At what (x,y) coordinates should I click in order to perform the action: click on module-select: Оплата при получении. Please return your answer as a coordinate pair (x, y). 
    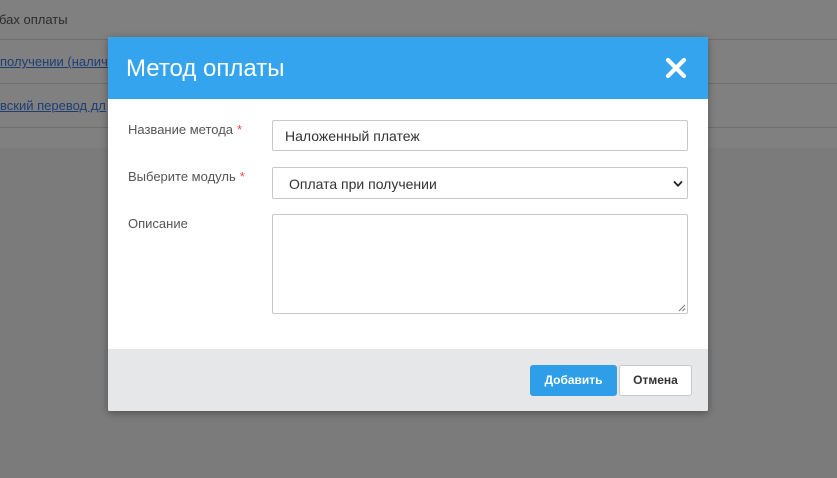
    Looking at the image, I should click on (480, 183).